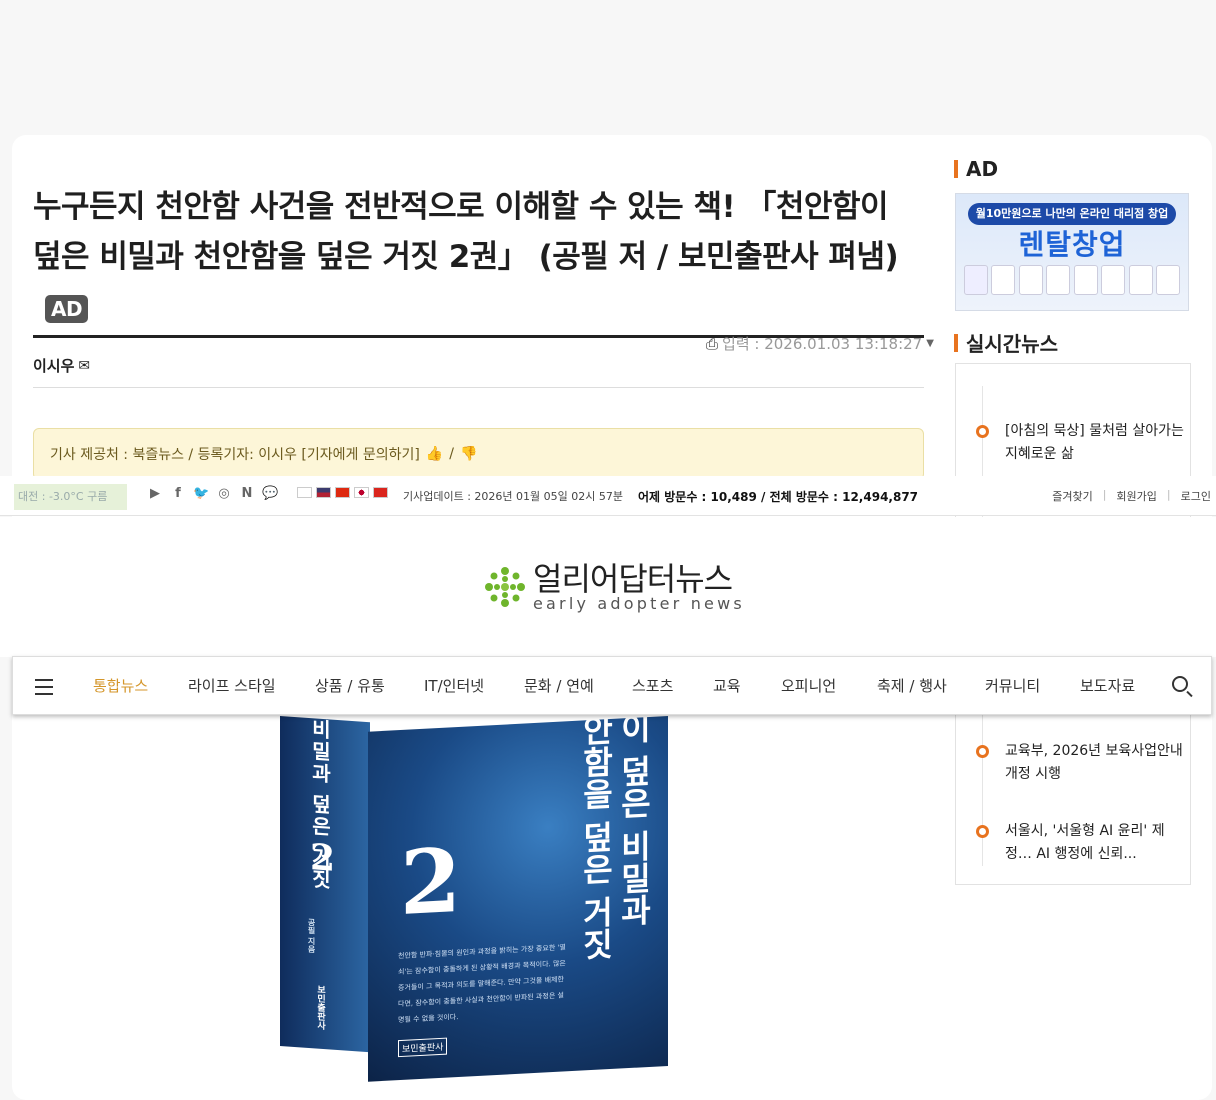 The width and height of the screenshot is (1216, 1100). I want to click on thumbs-down-icon: 👎, so click(468, 454).